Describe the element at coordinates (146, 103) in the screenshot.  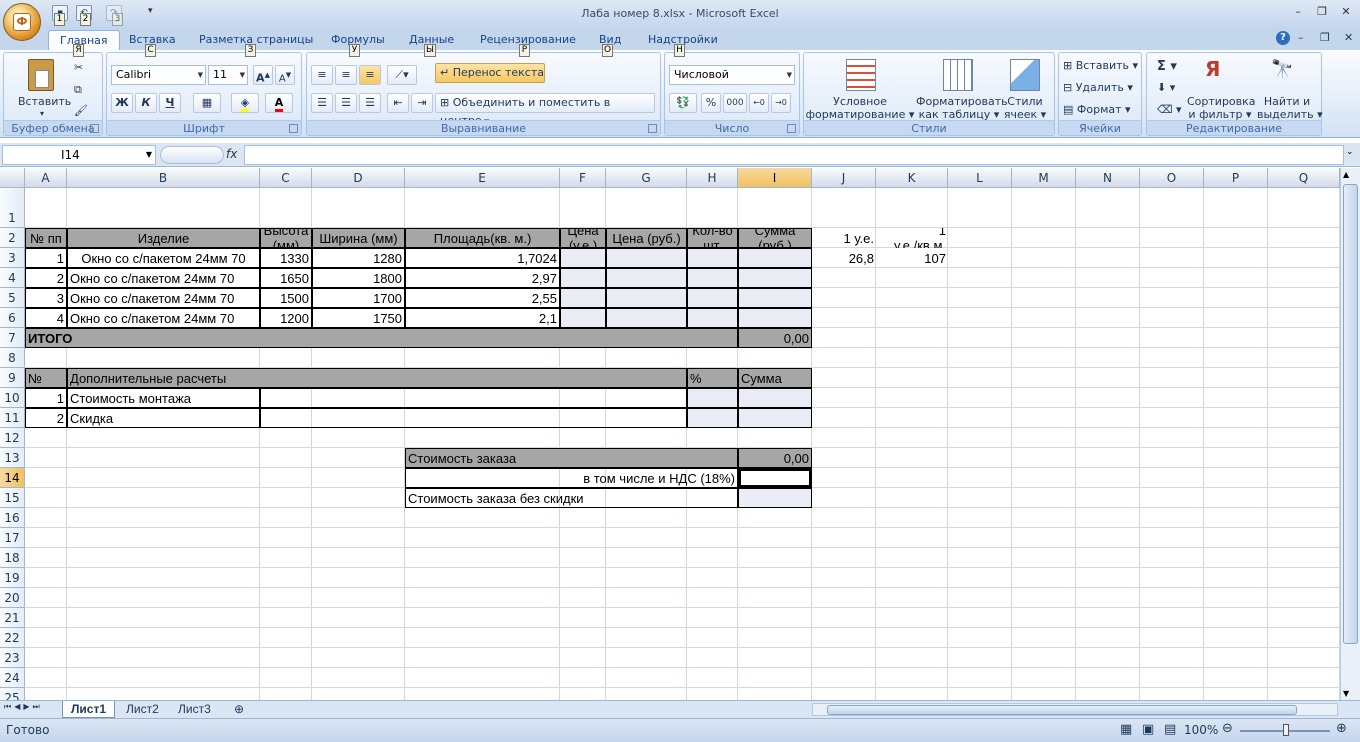
I see `italic-button: К` at that location.